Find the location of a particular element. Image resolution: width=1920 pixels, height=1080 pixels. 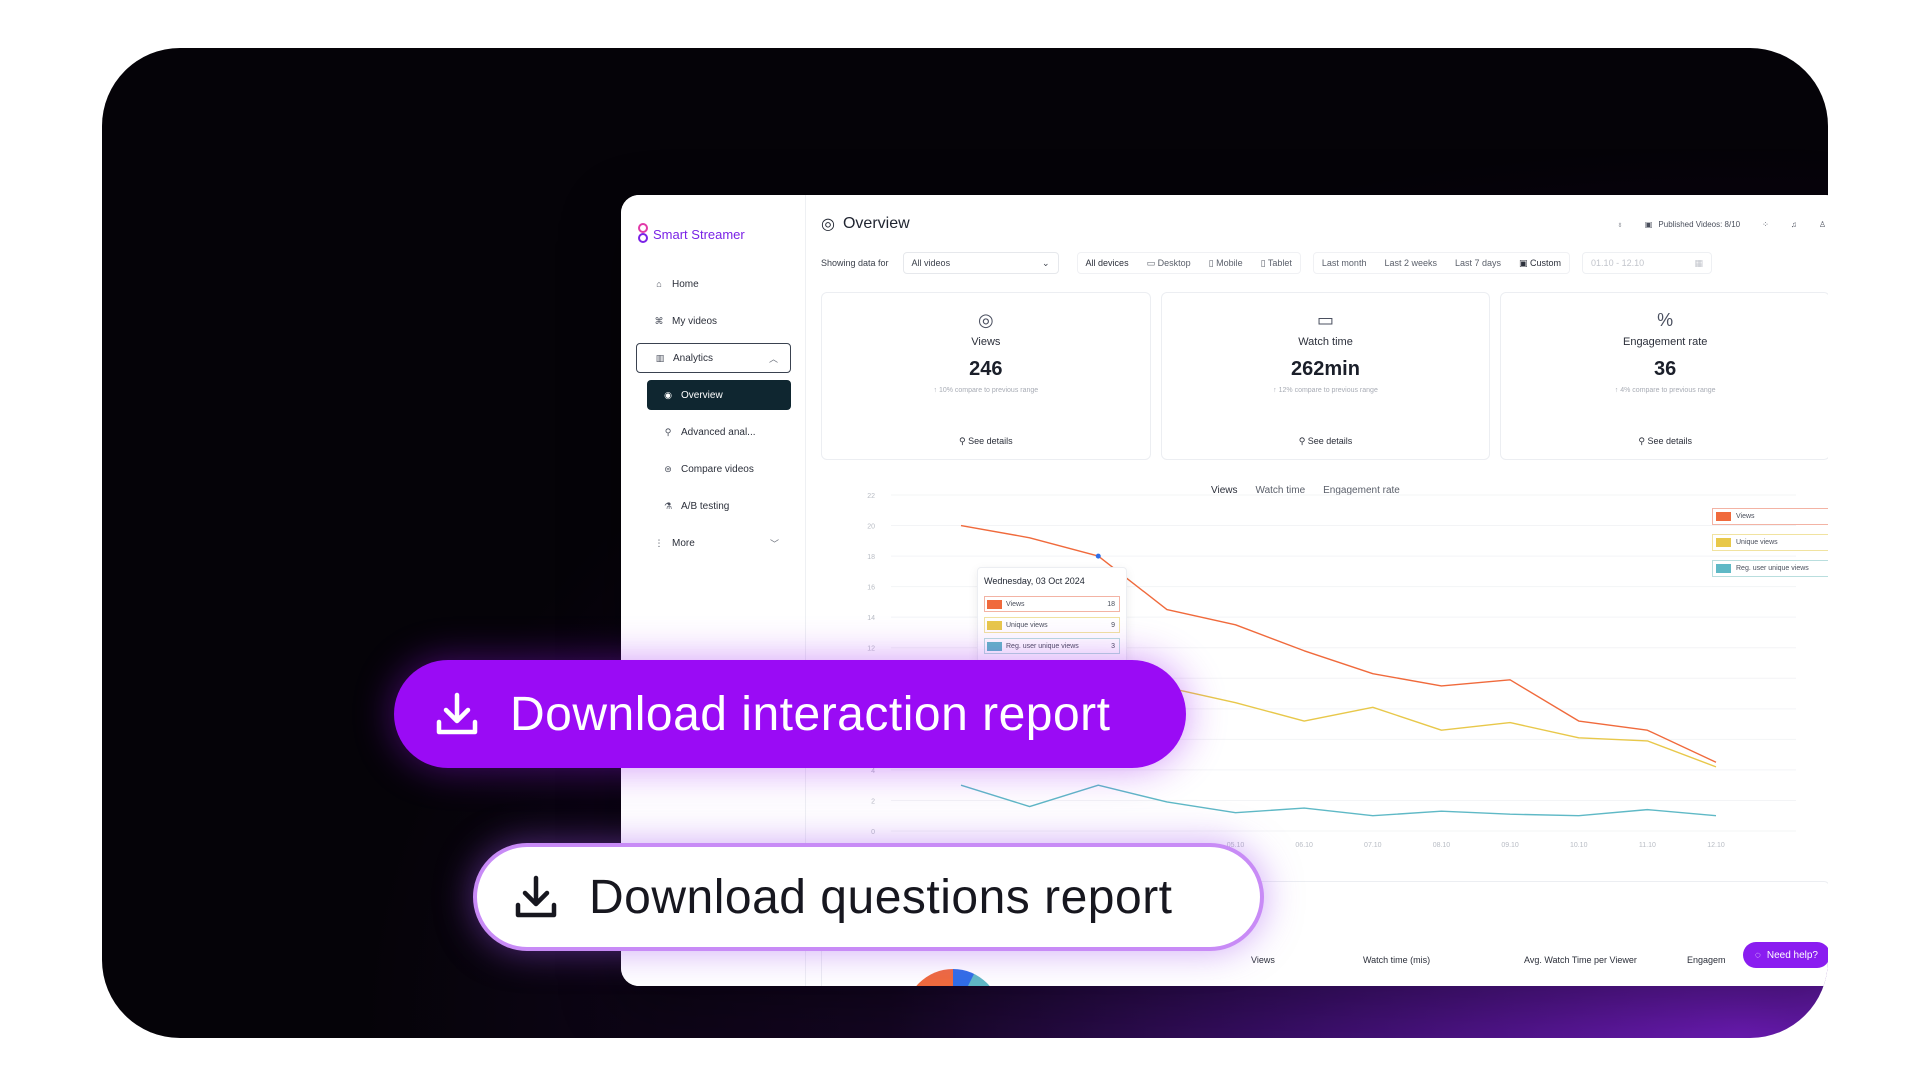

lightbulb-icon: ♁ is located at coordinates (1620, 224).